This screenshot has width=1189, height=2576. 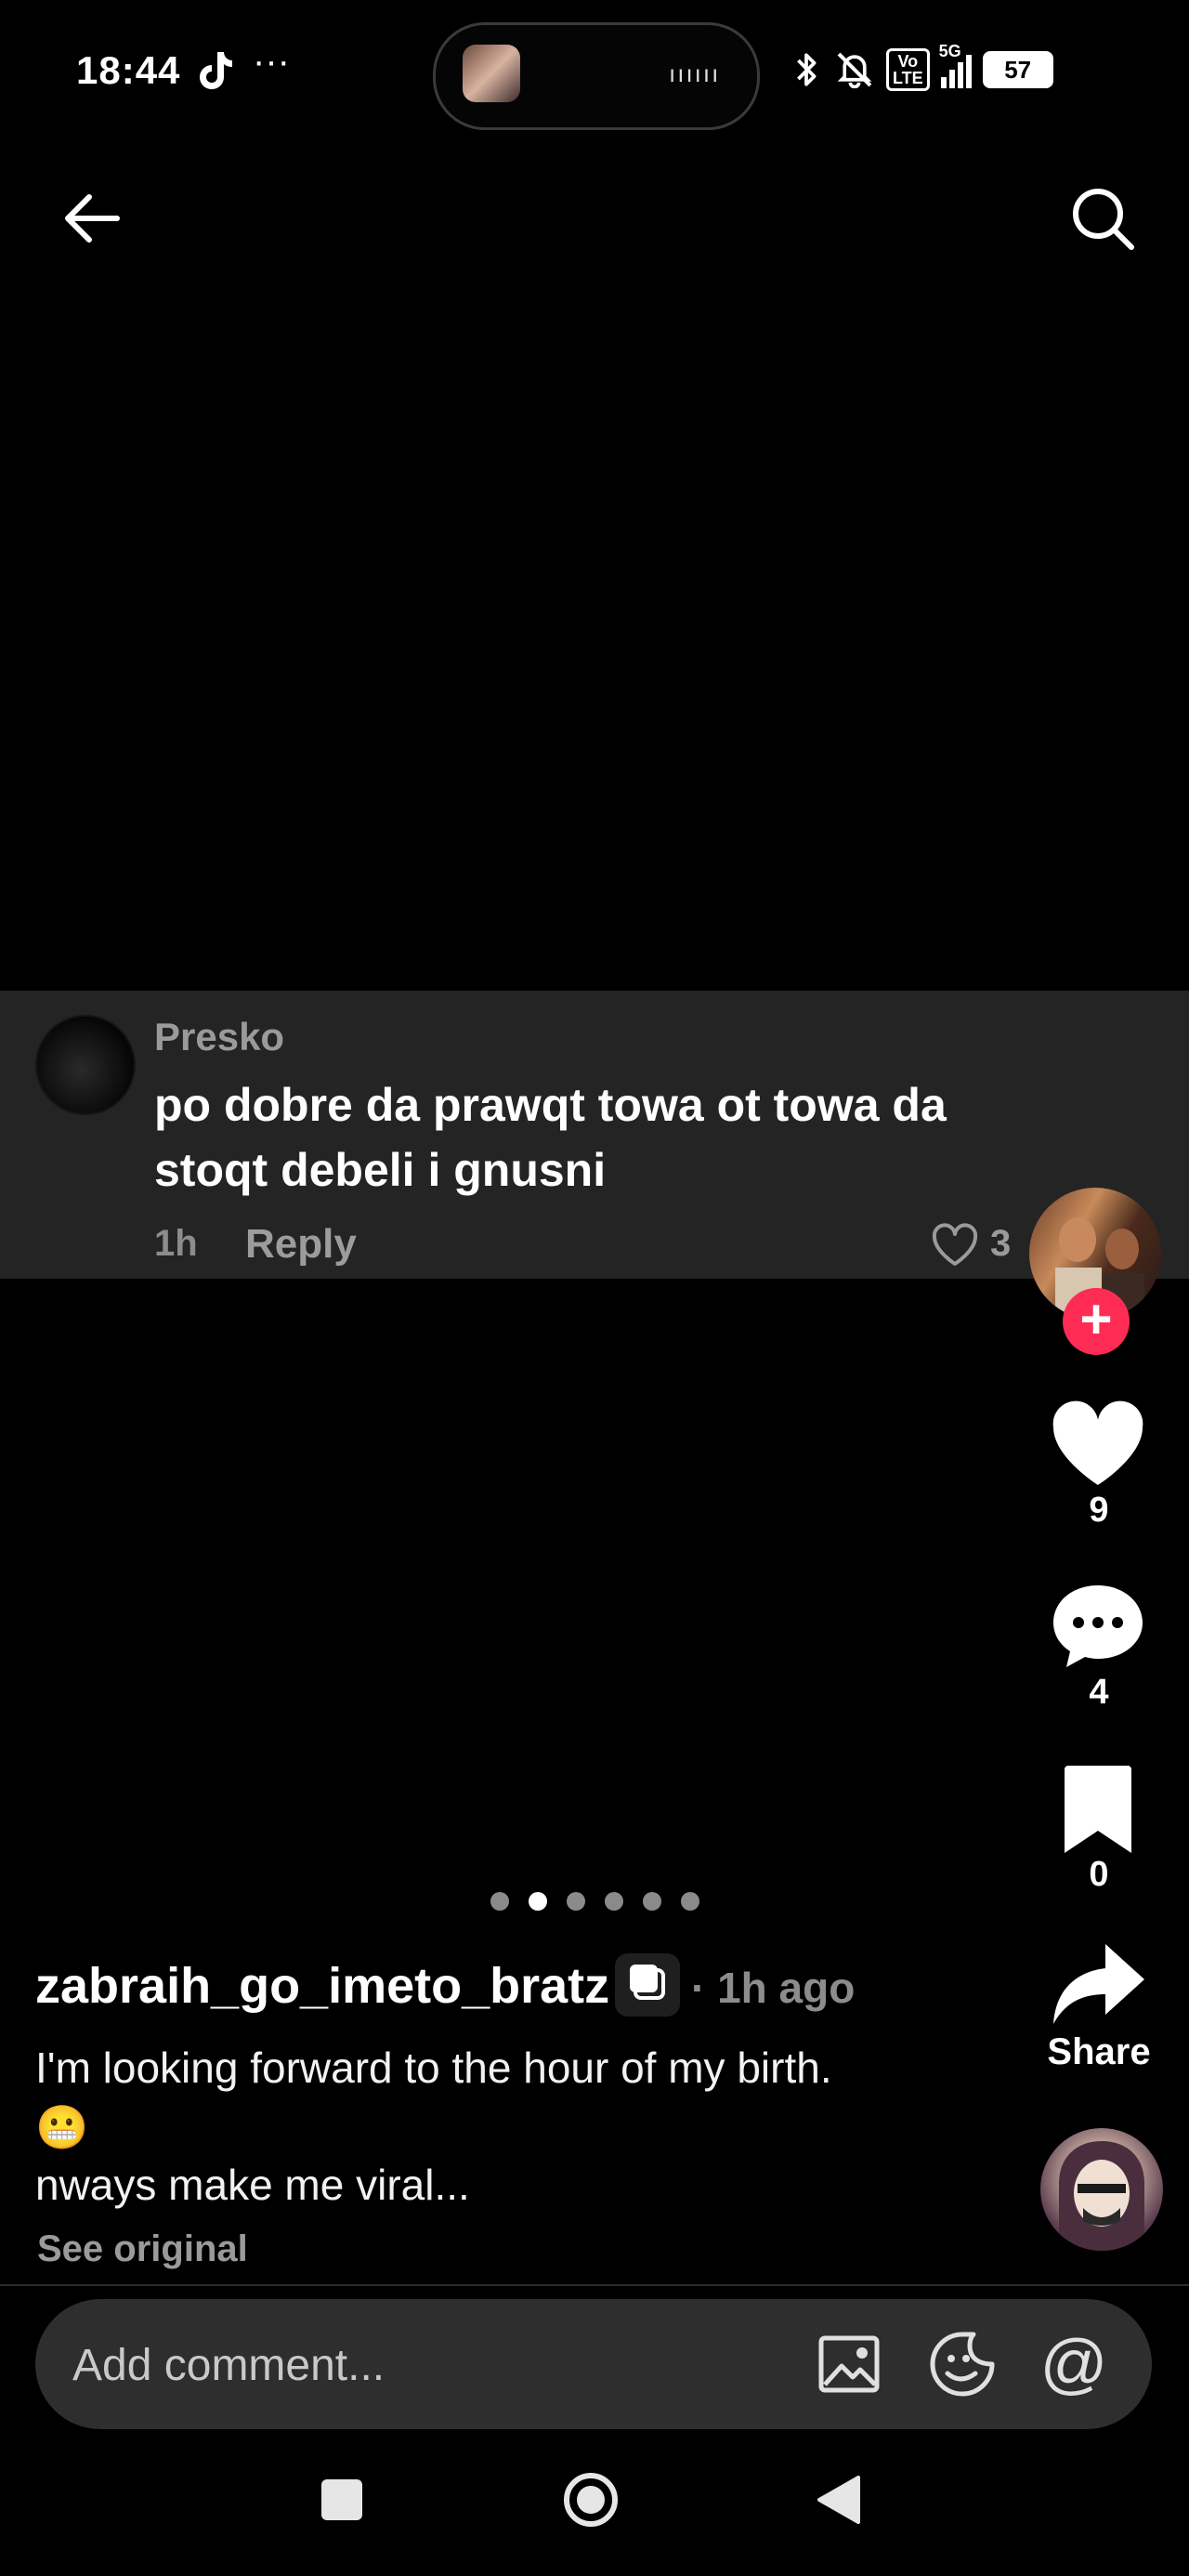 What do you see at coordinates (849, 2364) in the screenshot?
I see `image-icon` at bounding box center [849, 2364].